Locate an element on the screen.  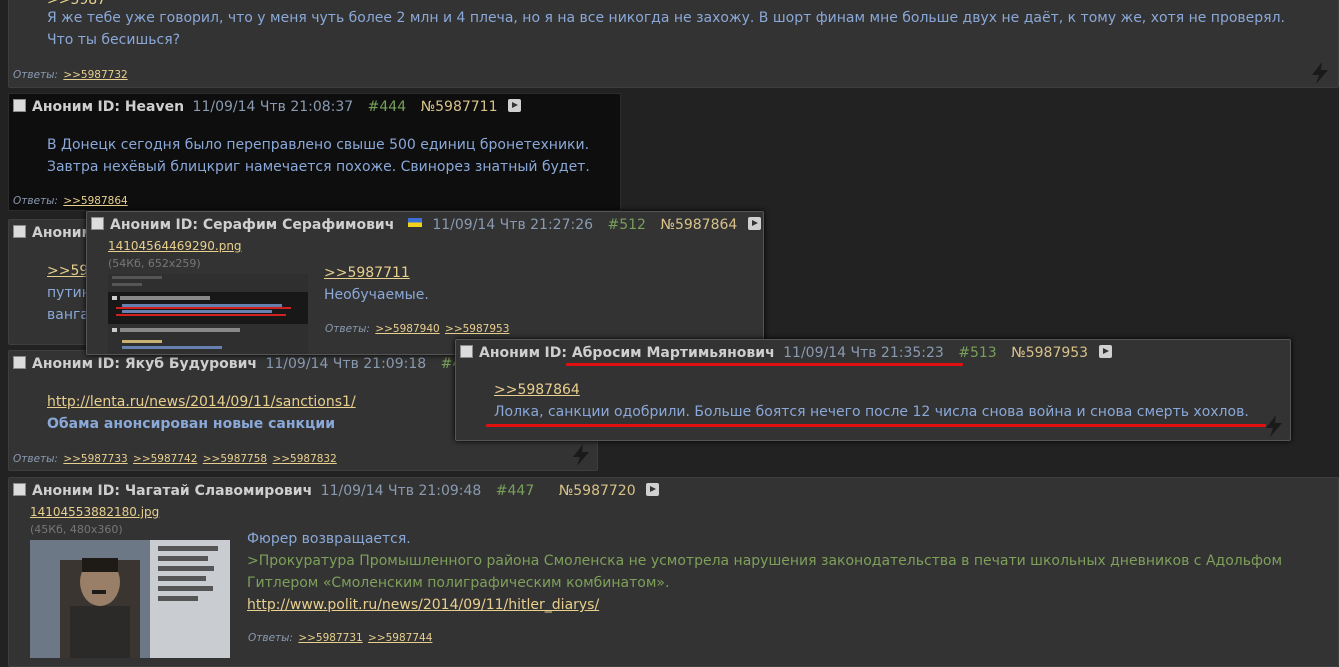
replies: Ответы: >>5987864 is located at coordinates (70, 201).